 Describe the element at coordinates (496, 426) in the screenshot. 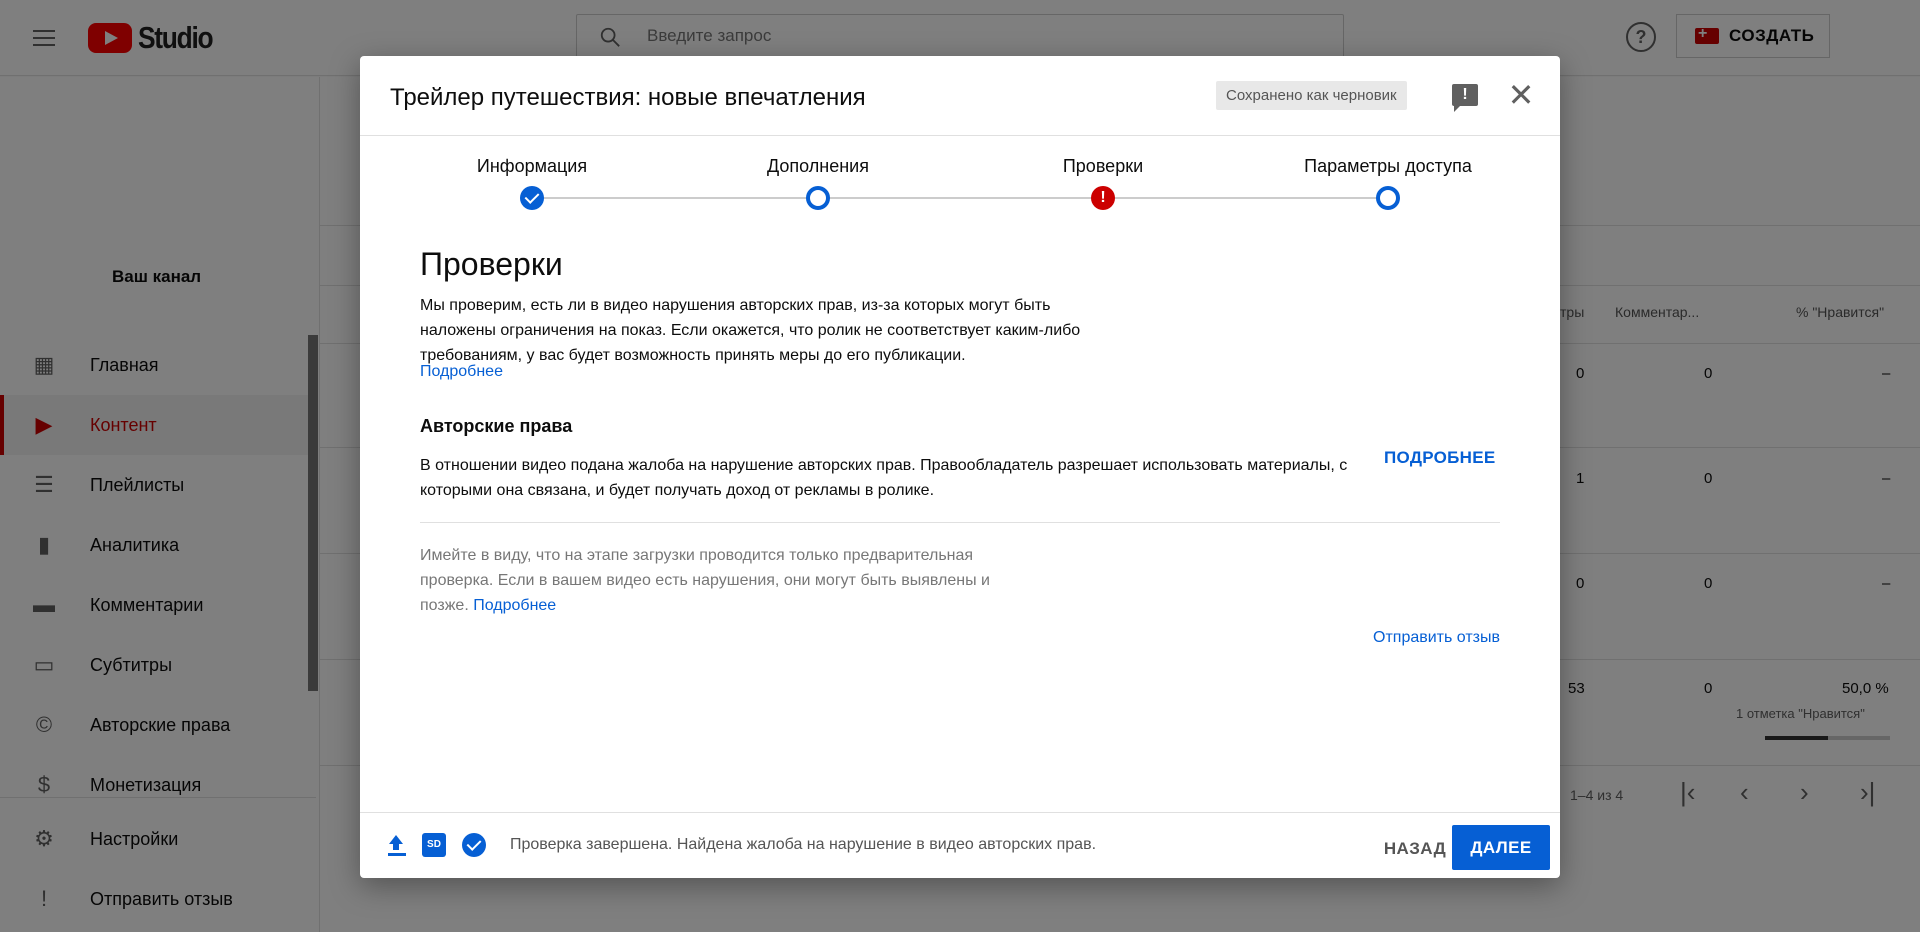

I see `copyright-title: Авторские права` at that location.